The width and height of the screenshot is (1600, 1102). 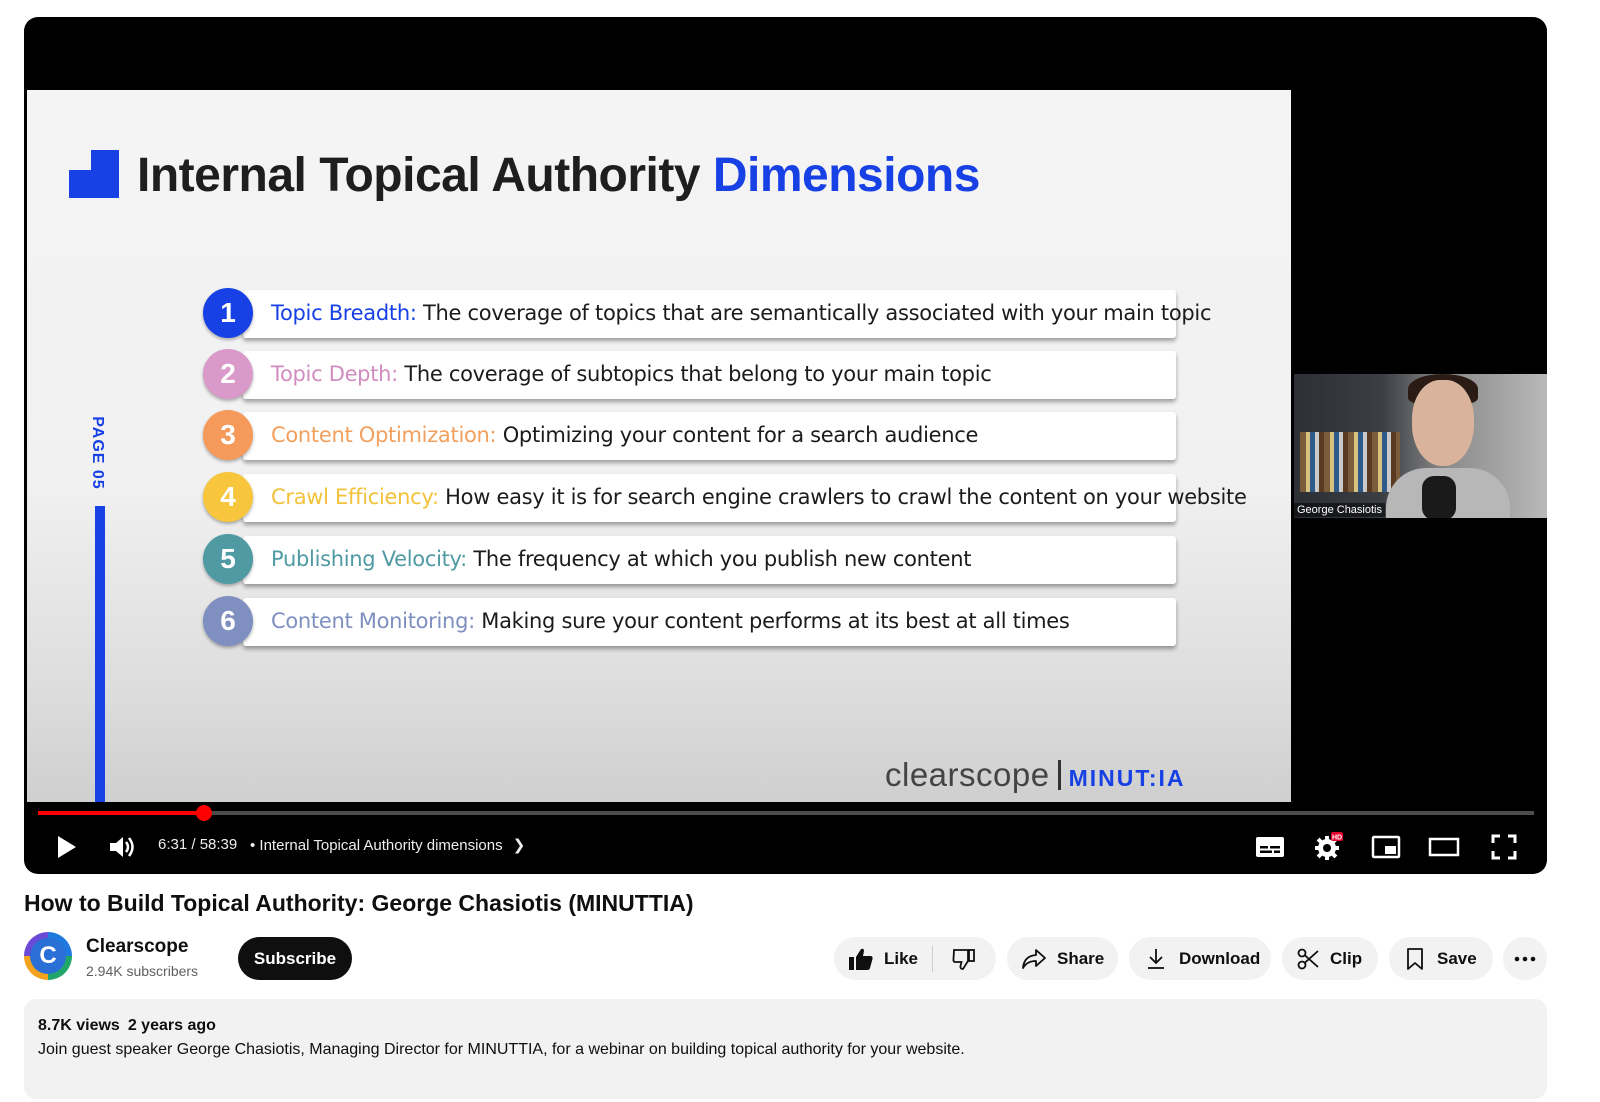 What do you see at coordinates (94, 174) in the screenshot?
I see `slide-logo-icon` at bounding box center [94, 174].